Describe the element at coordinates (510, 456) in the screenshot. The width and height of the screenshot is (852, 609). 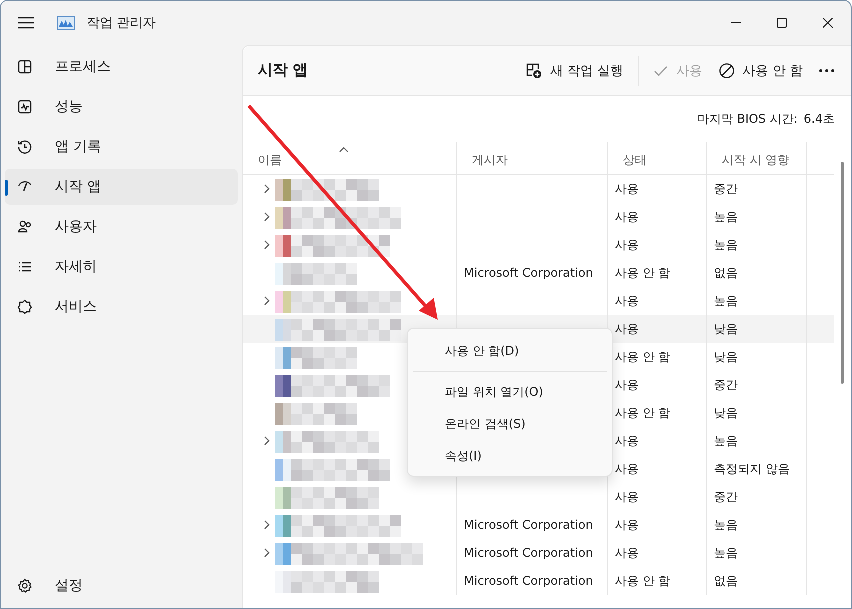
I see `menu-item: 속성(I)` at that location.